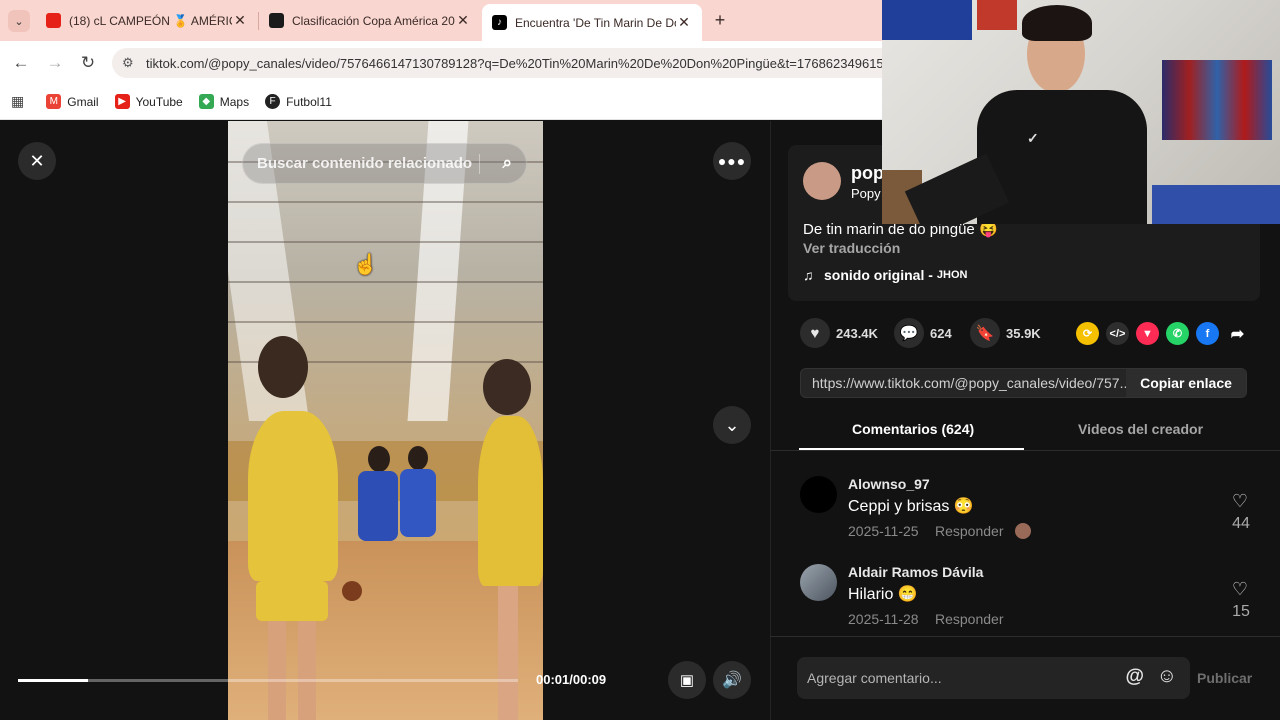 Image resolution: width=1280 pixels, height=720 pixels. Describe the element at coordinates (571, 679) in the screenshot. I see `video-time: 00:01/00:09` at that location.